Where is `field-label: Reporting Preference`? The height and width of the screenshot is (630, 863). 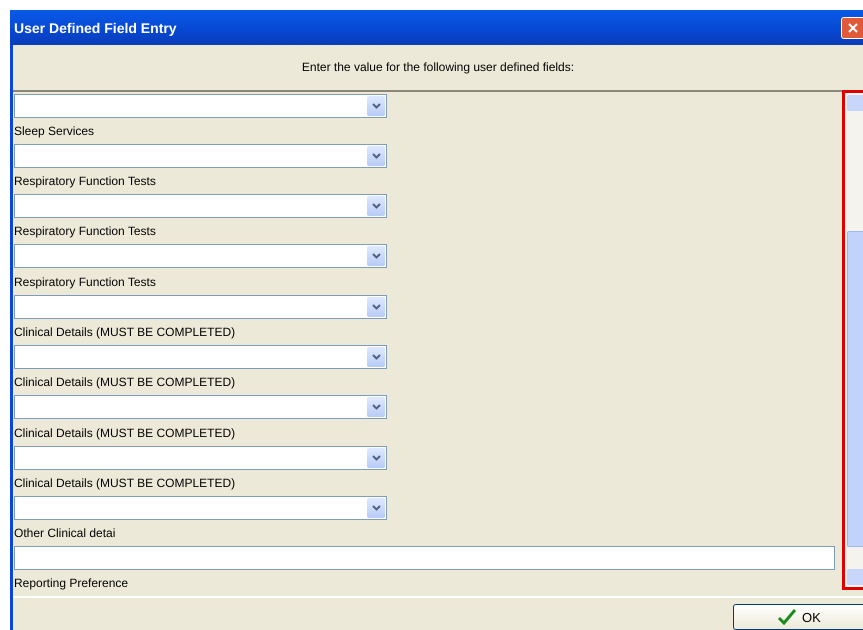 field-label: Reporting Preference is located at coordinates (72, 583).